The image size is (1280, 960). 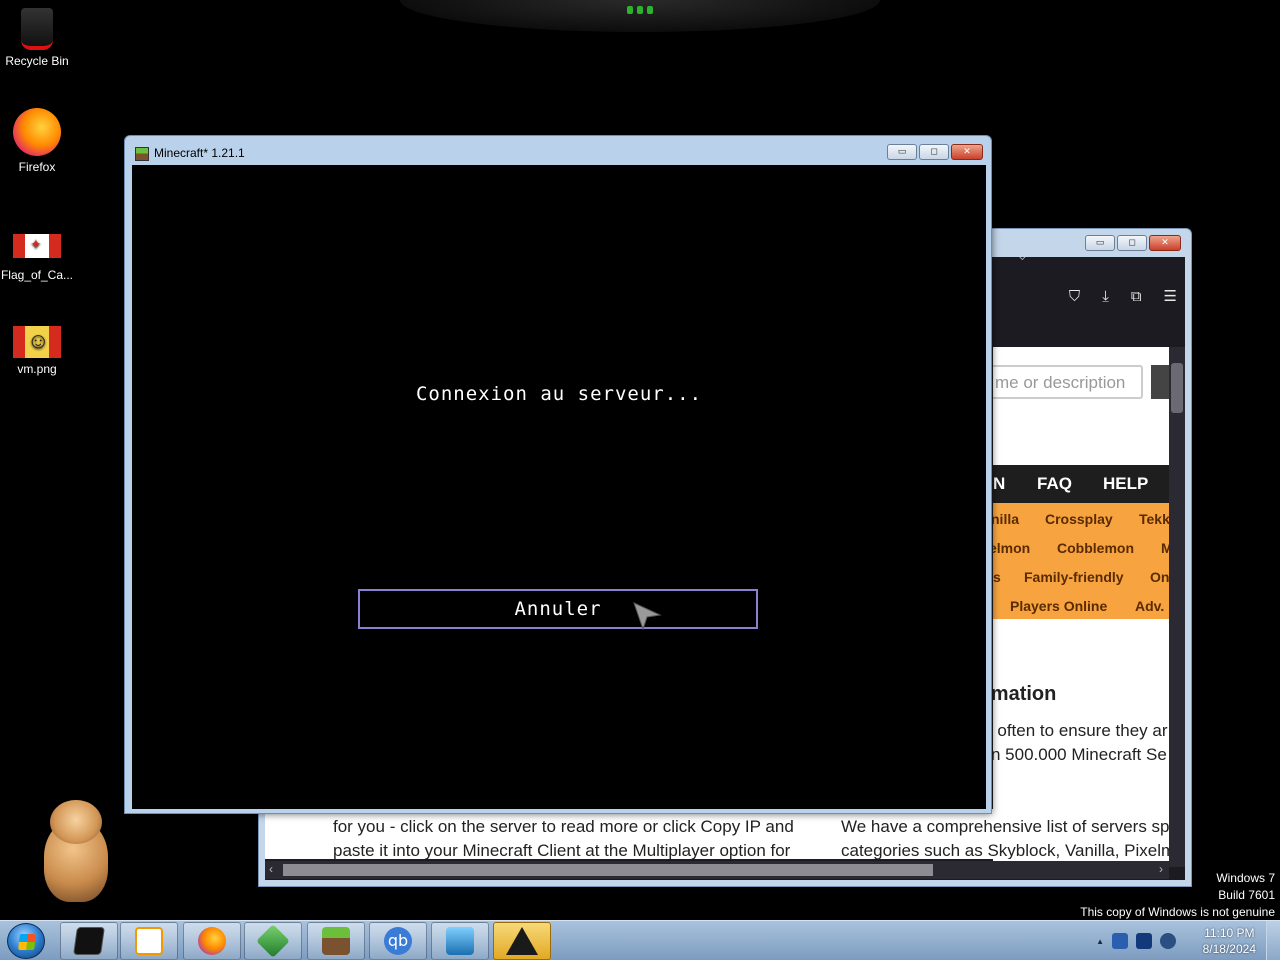 I want to click on recycle-bin-icon, so click(x=37, y=29).